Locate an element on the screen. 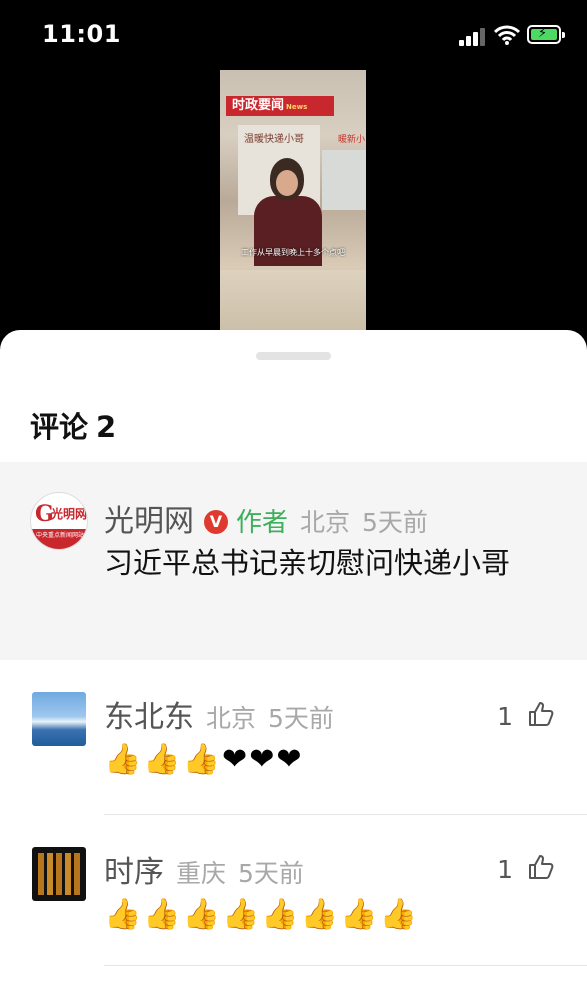 The image size is (587, 1000). comment-emoji-text: 👍👍👍❤❤❤ is located at coordinates (204, 759).